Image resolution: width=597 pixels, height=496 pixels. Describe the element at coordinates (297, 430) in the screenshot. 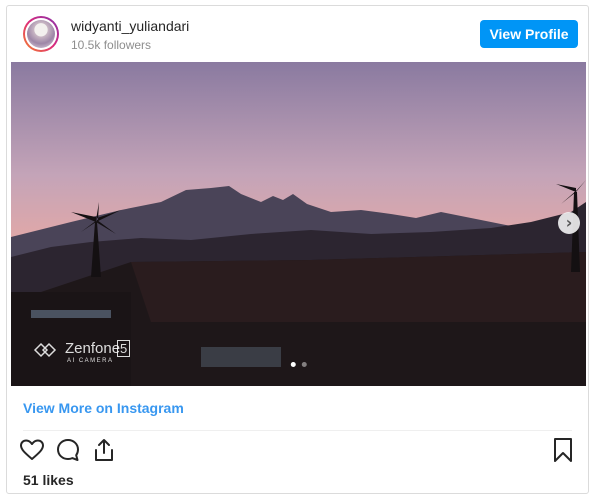

I see `divider` at that location.